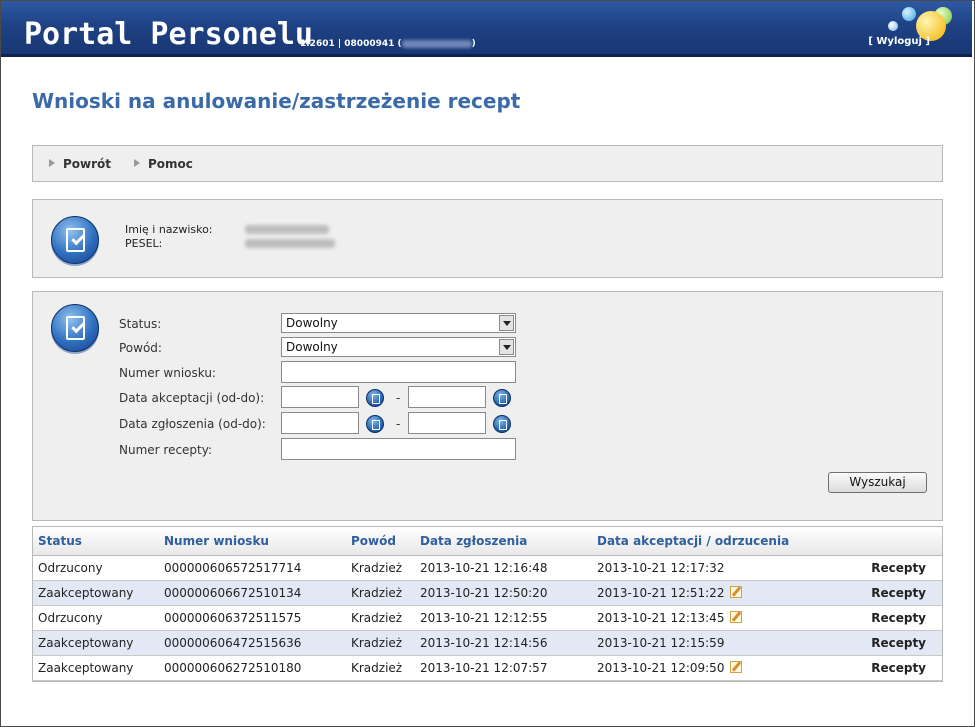 The width and height of the screenshot is (975, 727). I want to click on back-link: Powrót, so click(80, 164).